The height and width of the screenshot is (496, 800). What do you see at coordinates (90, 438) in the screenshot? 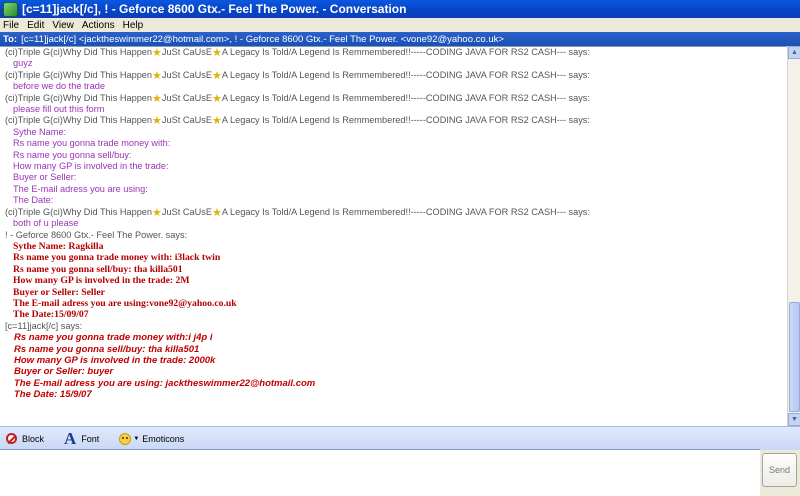
I see `font-label: Font` at bounding box center [90, 438].